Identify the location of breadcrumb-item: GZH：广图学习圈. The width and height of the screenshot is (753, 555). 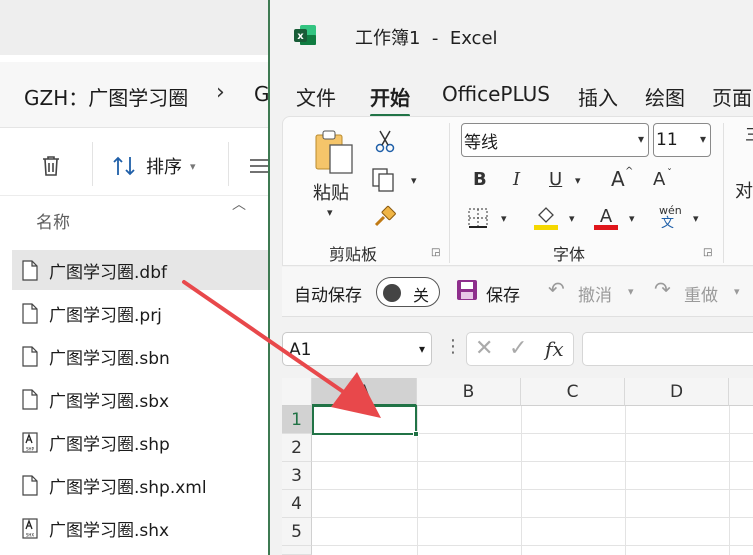
(106, 96).